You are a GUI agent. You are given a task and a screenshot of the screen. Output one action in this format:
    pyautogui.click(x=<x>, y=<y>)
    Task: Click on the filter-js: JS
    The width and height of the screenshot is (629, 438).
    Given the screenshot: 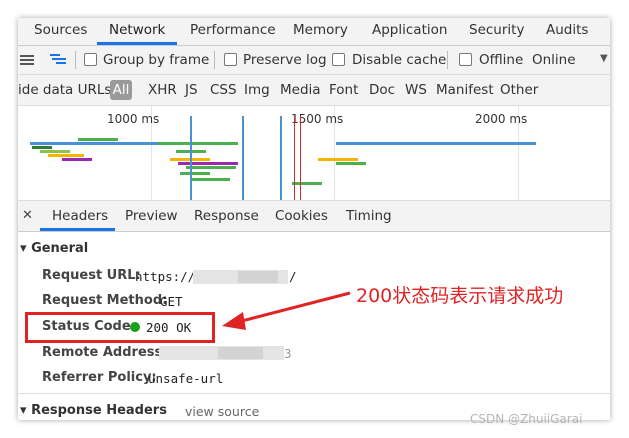 What is the action you would take?
    pyautogui.click(x=191, y=90)
    